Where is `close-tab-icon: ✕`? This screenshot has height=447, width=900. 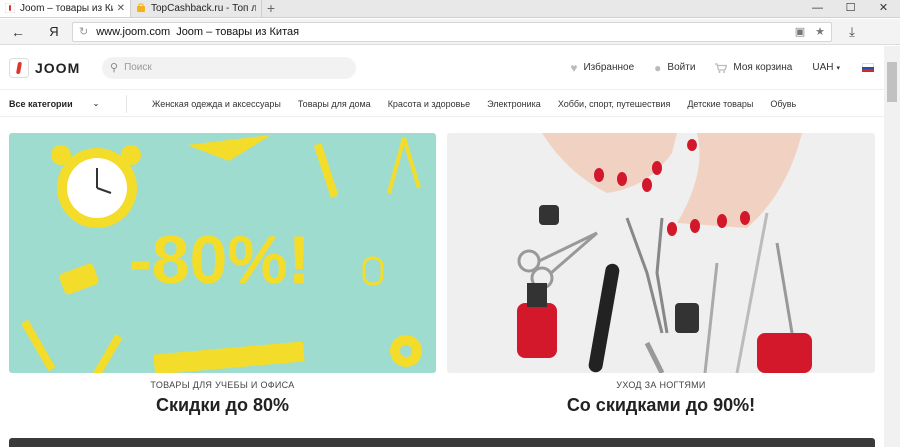
close-tab-icon: ✕ is located at coordinates (121, 8).